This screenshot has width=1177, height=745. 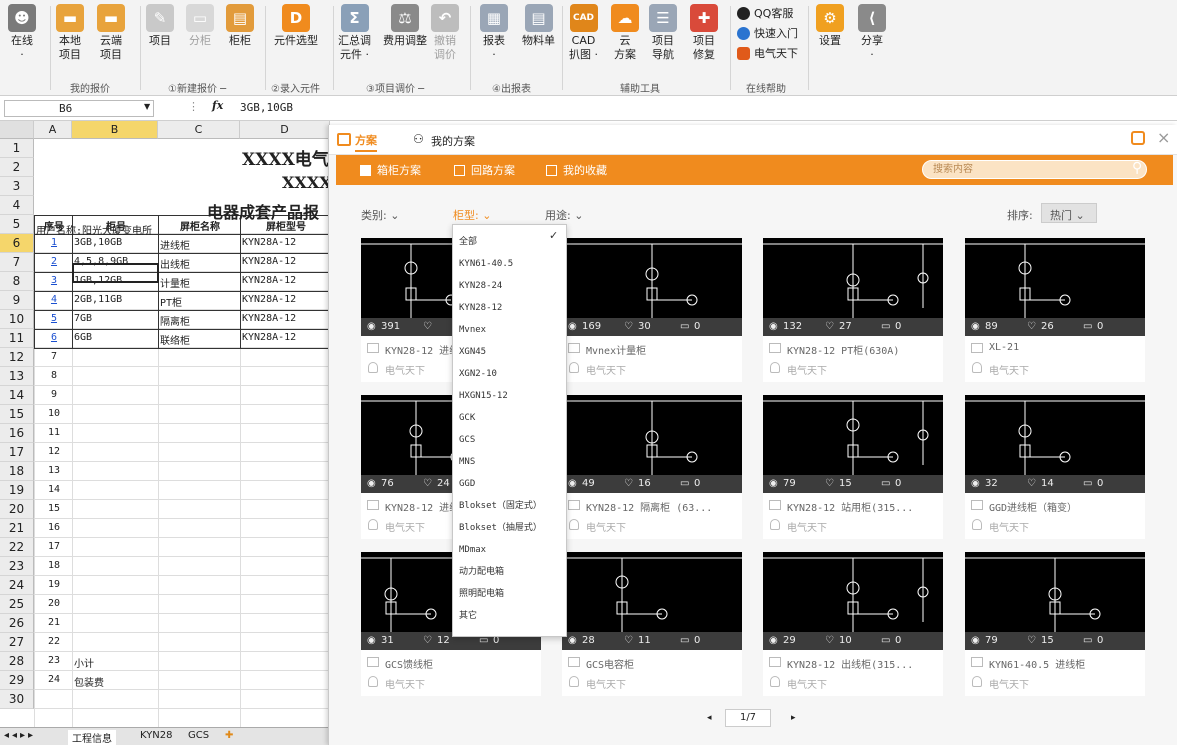 What do you see at coordinates (1055, 310) in the screenshot?
I see `plan-card: ◉ 89 ♡ 26 ▭ 0 XL-21 电气天下` at bounding box center [1055, 310].